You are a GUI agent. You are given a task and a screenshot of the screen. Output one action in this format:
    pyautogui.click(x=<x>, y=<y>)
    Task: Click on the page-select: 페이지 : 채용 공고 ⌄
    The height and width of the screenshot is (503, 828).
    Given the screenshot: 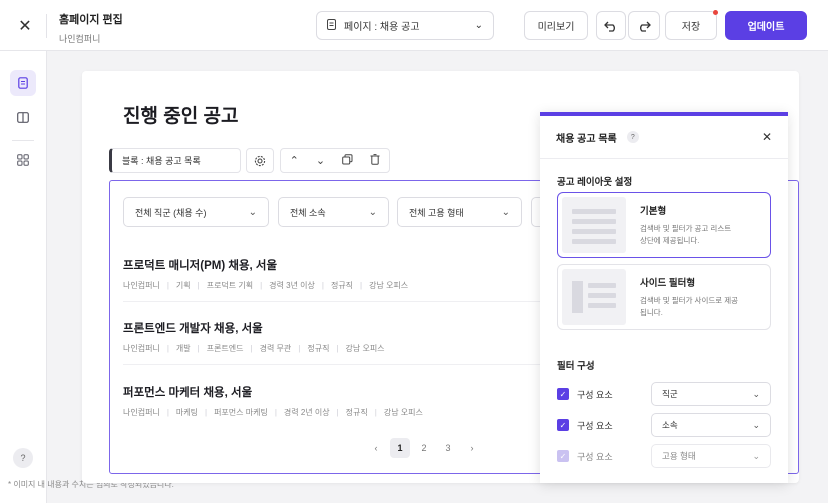 What is the action you would take?
    pyautogui.click(x=405, y=25)
    